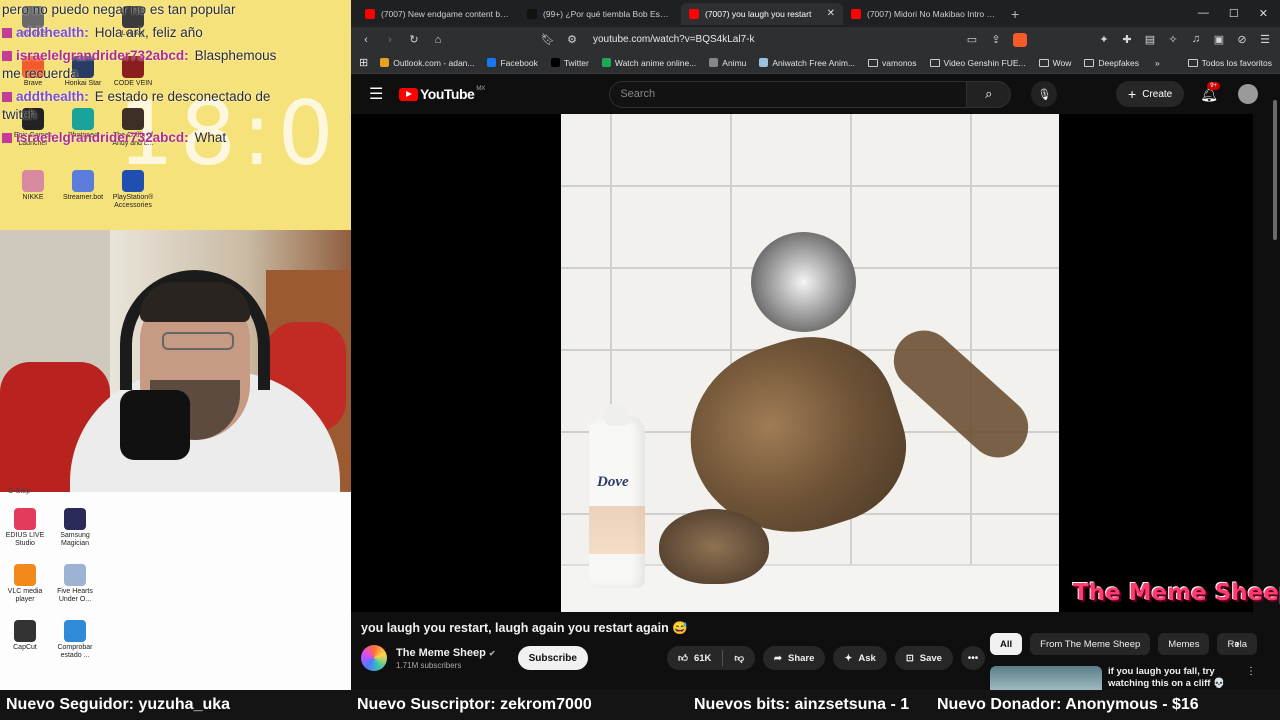 The width and height of the screenshot is (1280, 720). What do you see at coordinates (1203, 13) in the screenshot?
I see `minimize-icon: —` at bounding box center [1203, 13].